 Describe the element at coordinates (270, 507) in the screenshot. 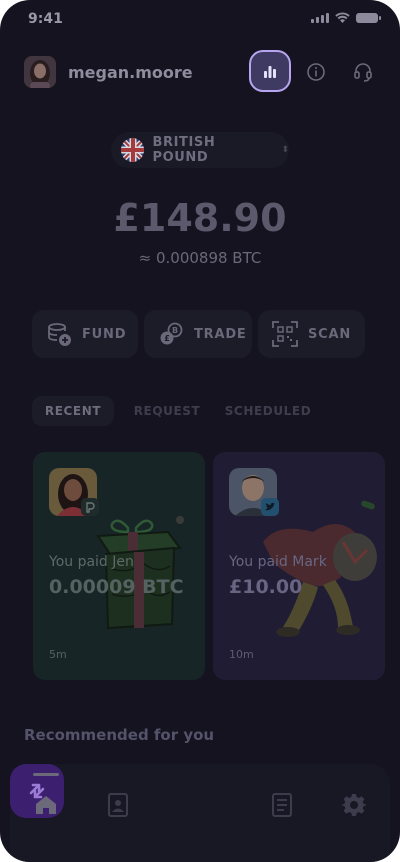

I see `twitter-badge-icon` at that location.